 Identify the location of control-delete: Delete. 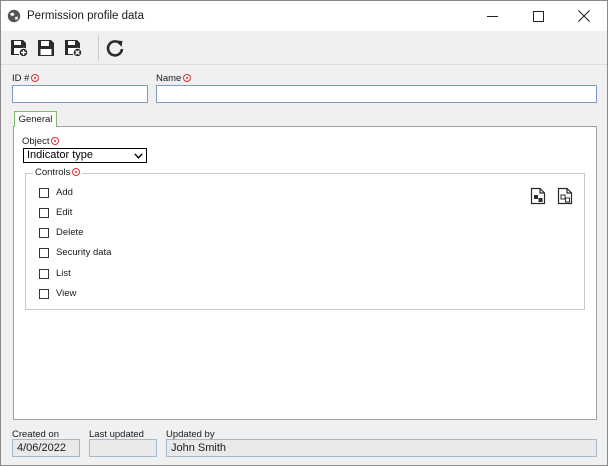
(61, 233).